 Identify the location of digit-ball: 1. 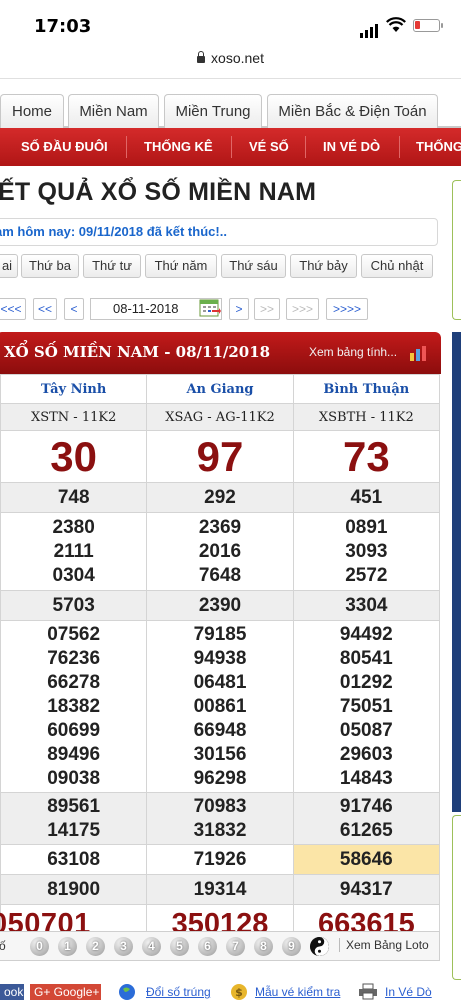
(67, 946).